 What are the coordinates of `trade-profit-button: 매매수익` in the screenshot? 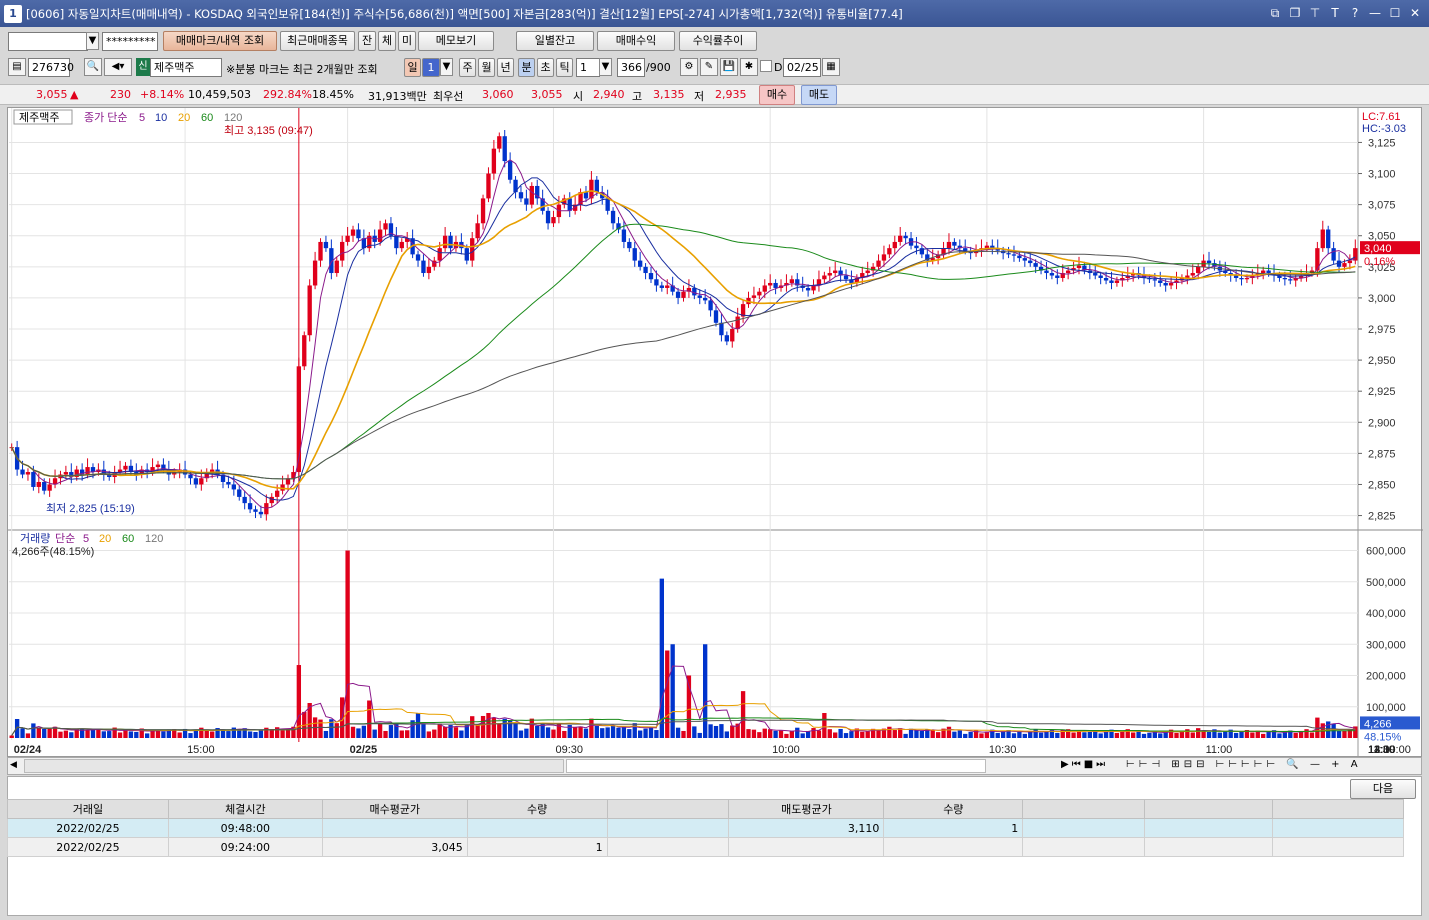 It's located at (636, 41).